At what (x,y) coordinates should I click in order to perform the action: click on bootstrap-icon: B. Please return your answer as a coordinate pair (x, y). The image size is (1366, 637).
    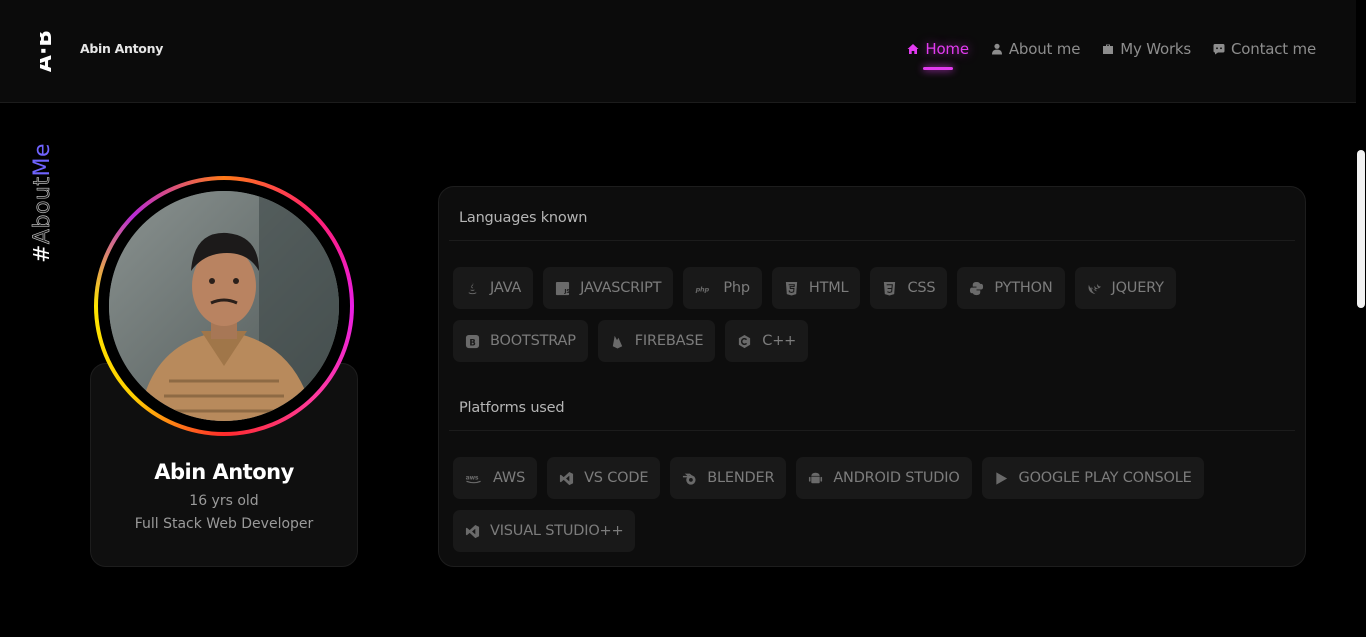
    Looking at the image, I should click on (472, 341).